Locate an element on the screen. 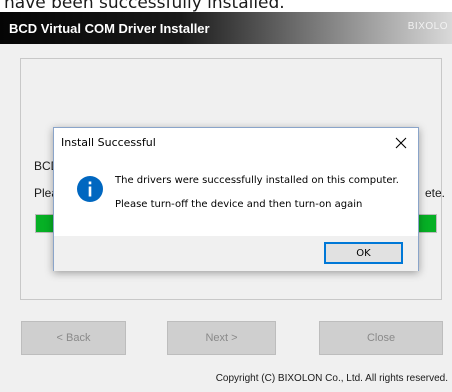  dialog-title: Install Successful is located at coordinates (108, 142).